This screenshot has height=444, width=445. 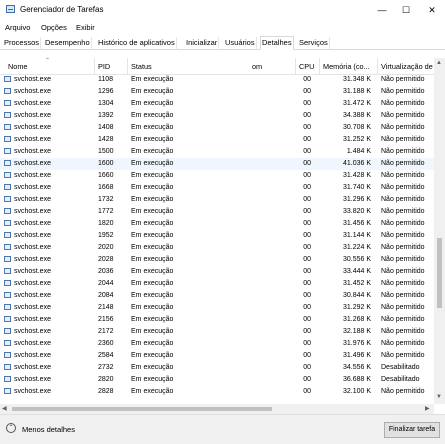 I want to click on less-details-link: Menos detalhes, so click(x=48, y=429).